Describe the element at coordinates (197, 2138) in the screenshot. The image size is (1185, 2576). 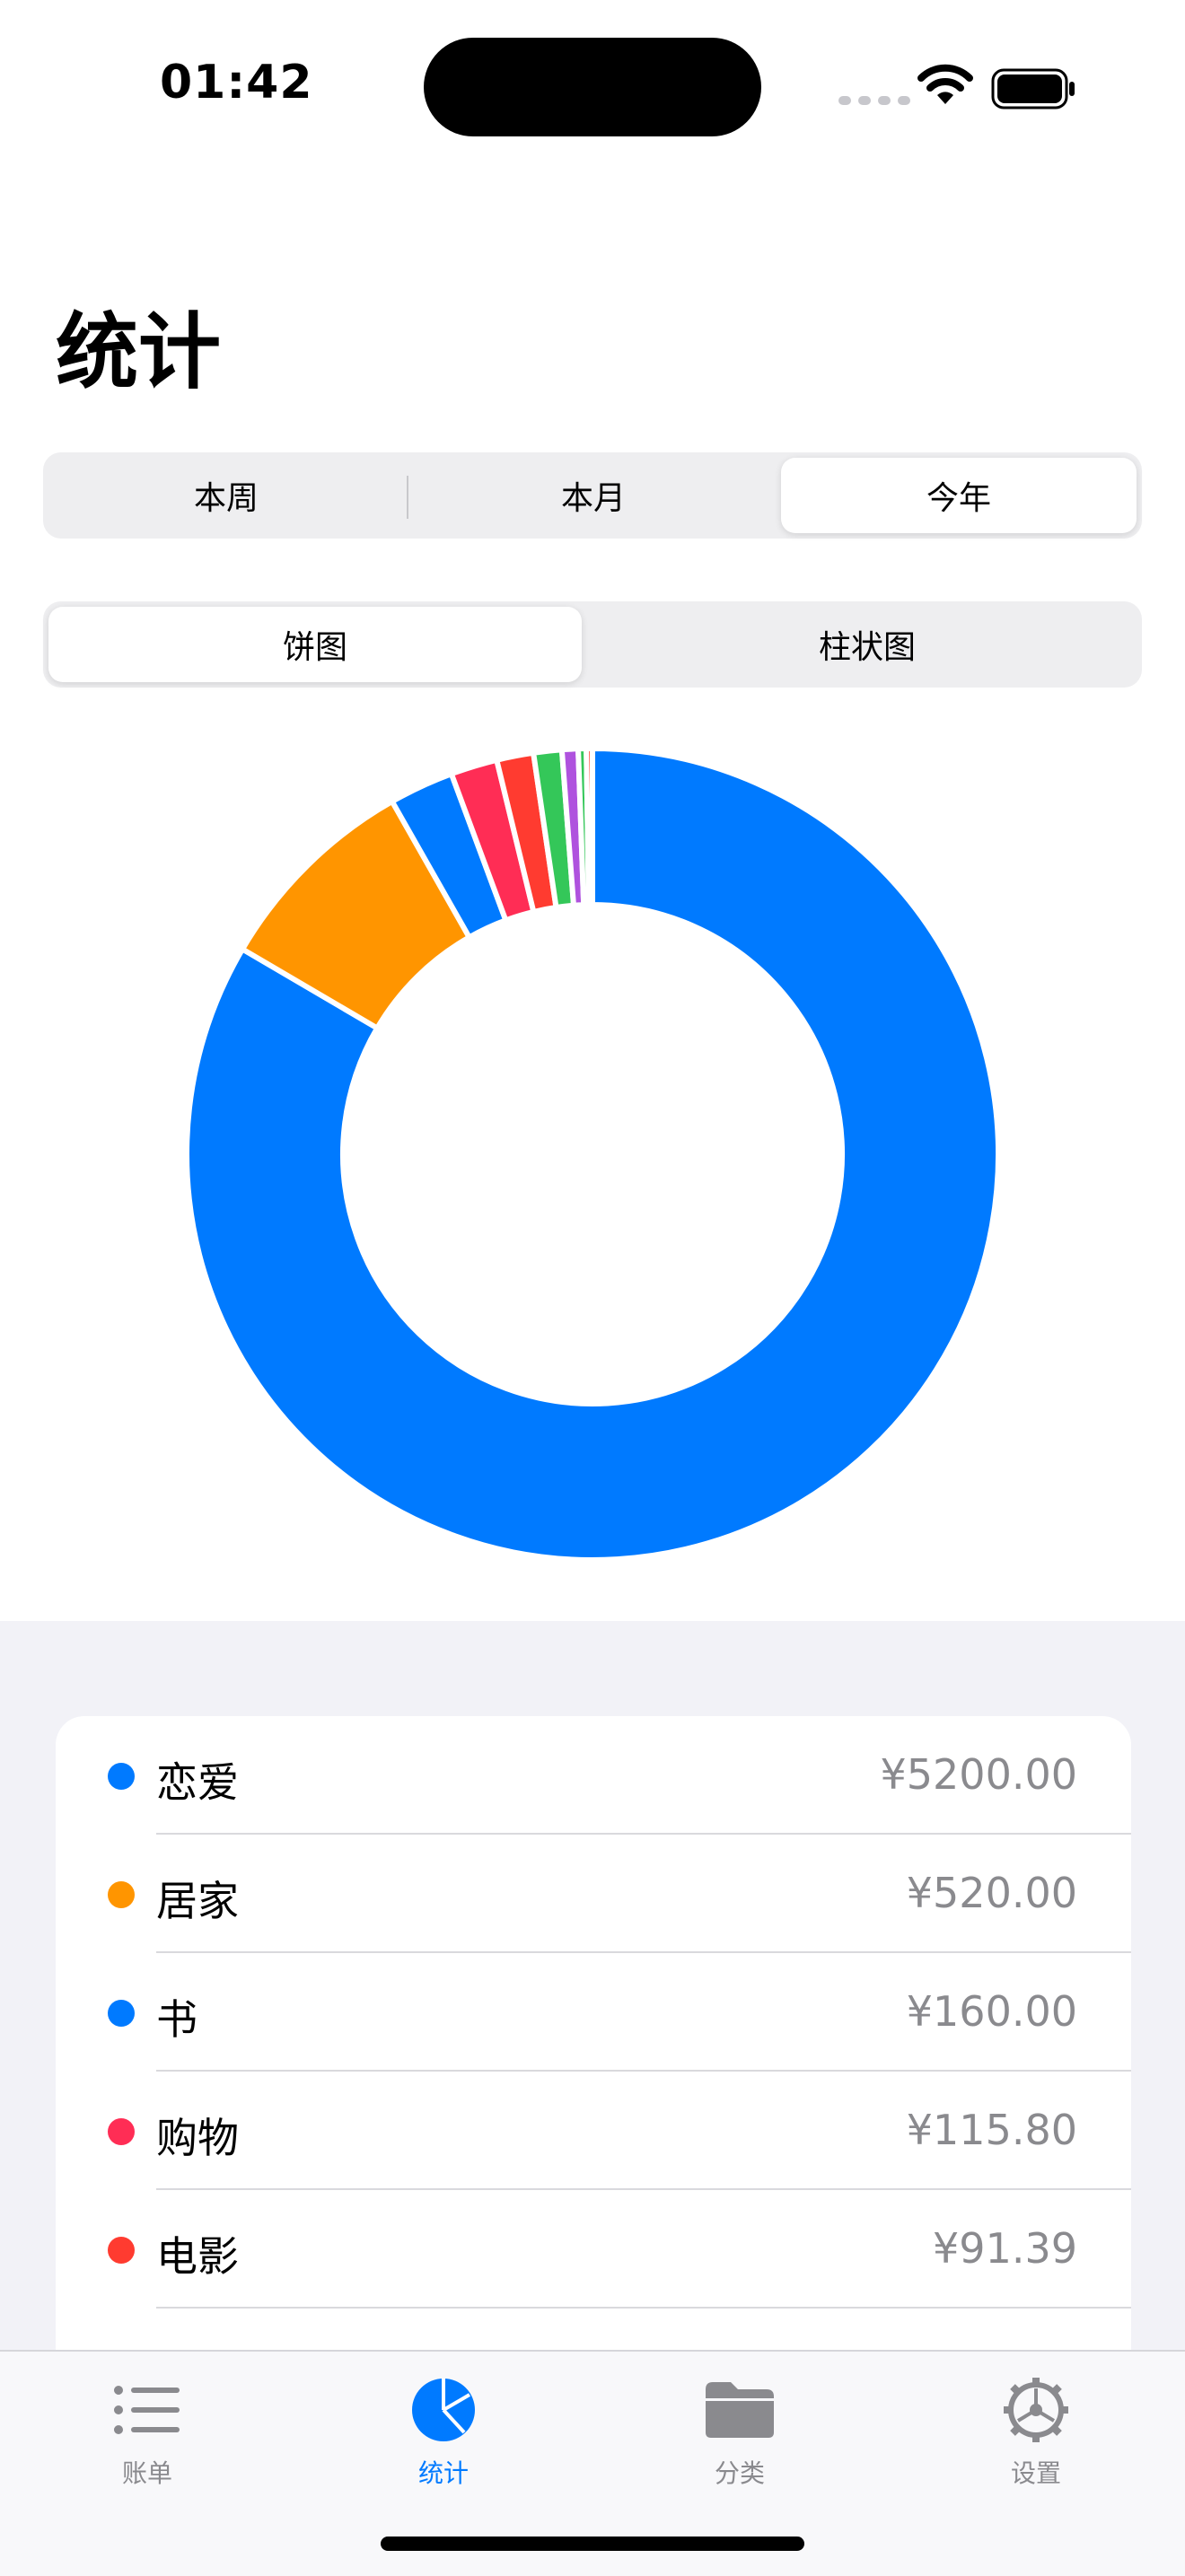
I see `category-name: 购物` at that location.